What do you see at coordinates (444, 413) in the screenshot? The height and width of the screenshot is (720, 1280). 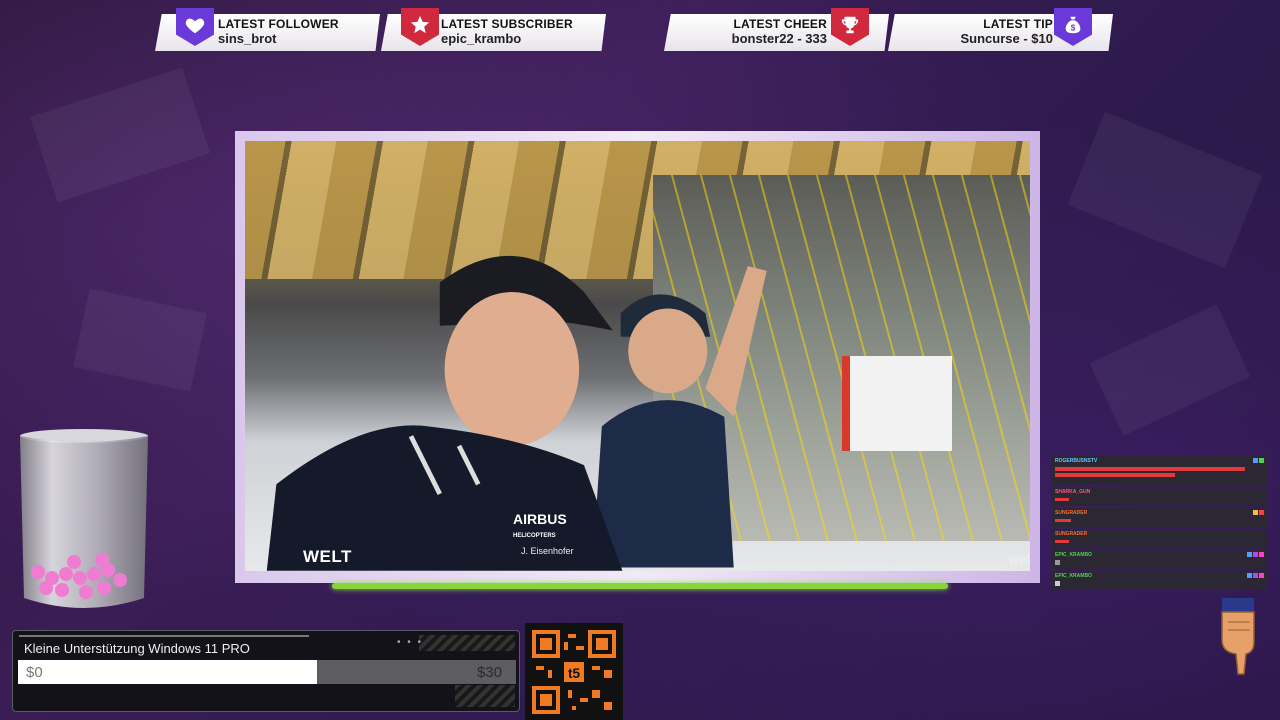 I see `foreground-worker` at bounding box center [444, 413].